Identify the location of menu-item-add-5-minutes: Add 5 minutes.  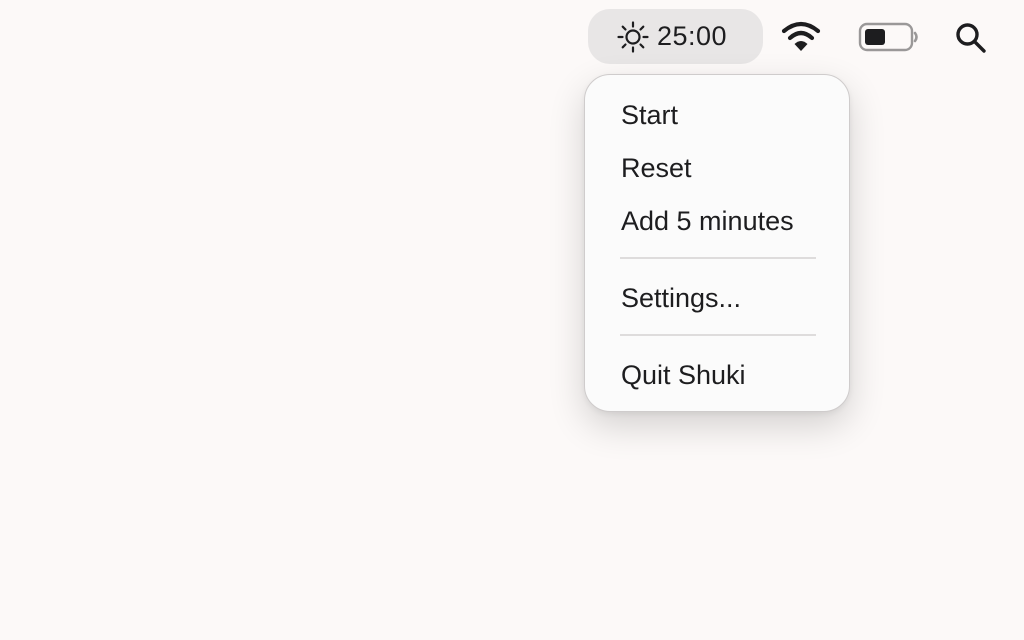
(707, 221).